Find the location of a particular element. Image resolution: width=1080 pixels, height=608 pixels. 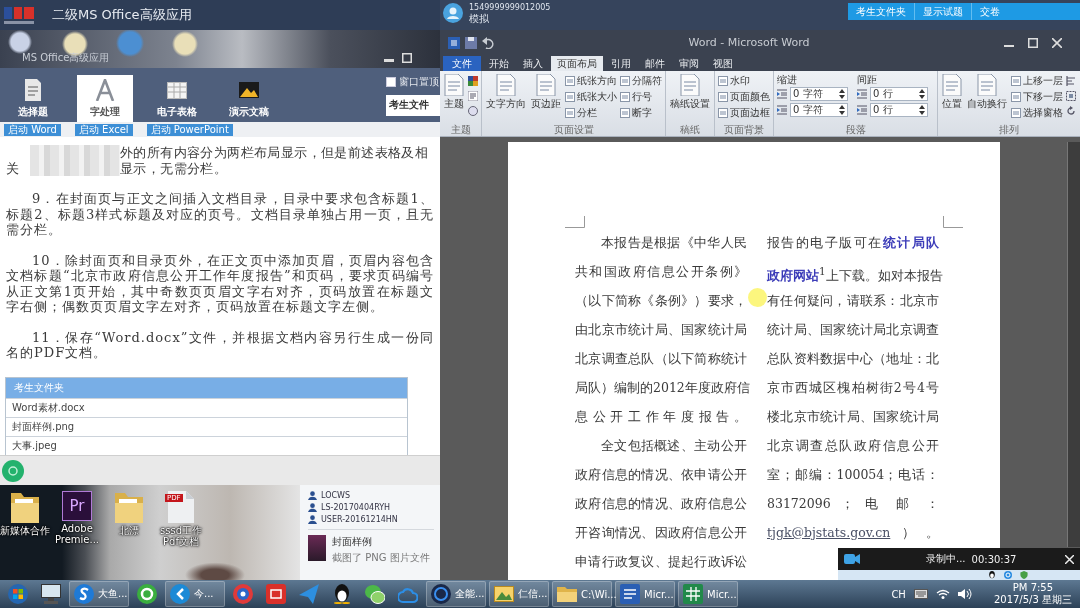

hyperlink: 统计局队 is located at coordinates (910, 242).